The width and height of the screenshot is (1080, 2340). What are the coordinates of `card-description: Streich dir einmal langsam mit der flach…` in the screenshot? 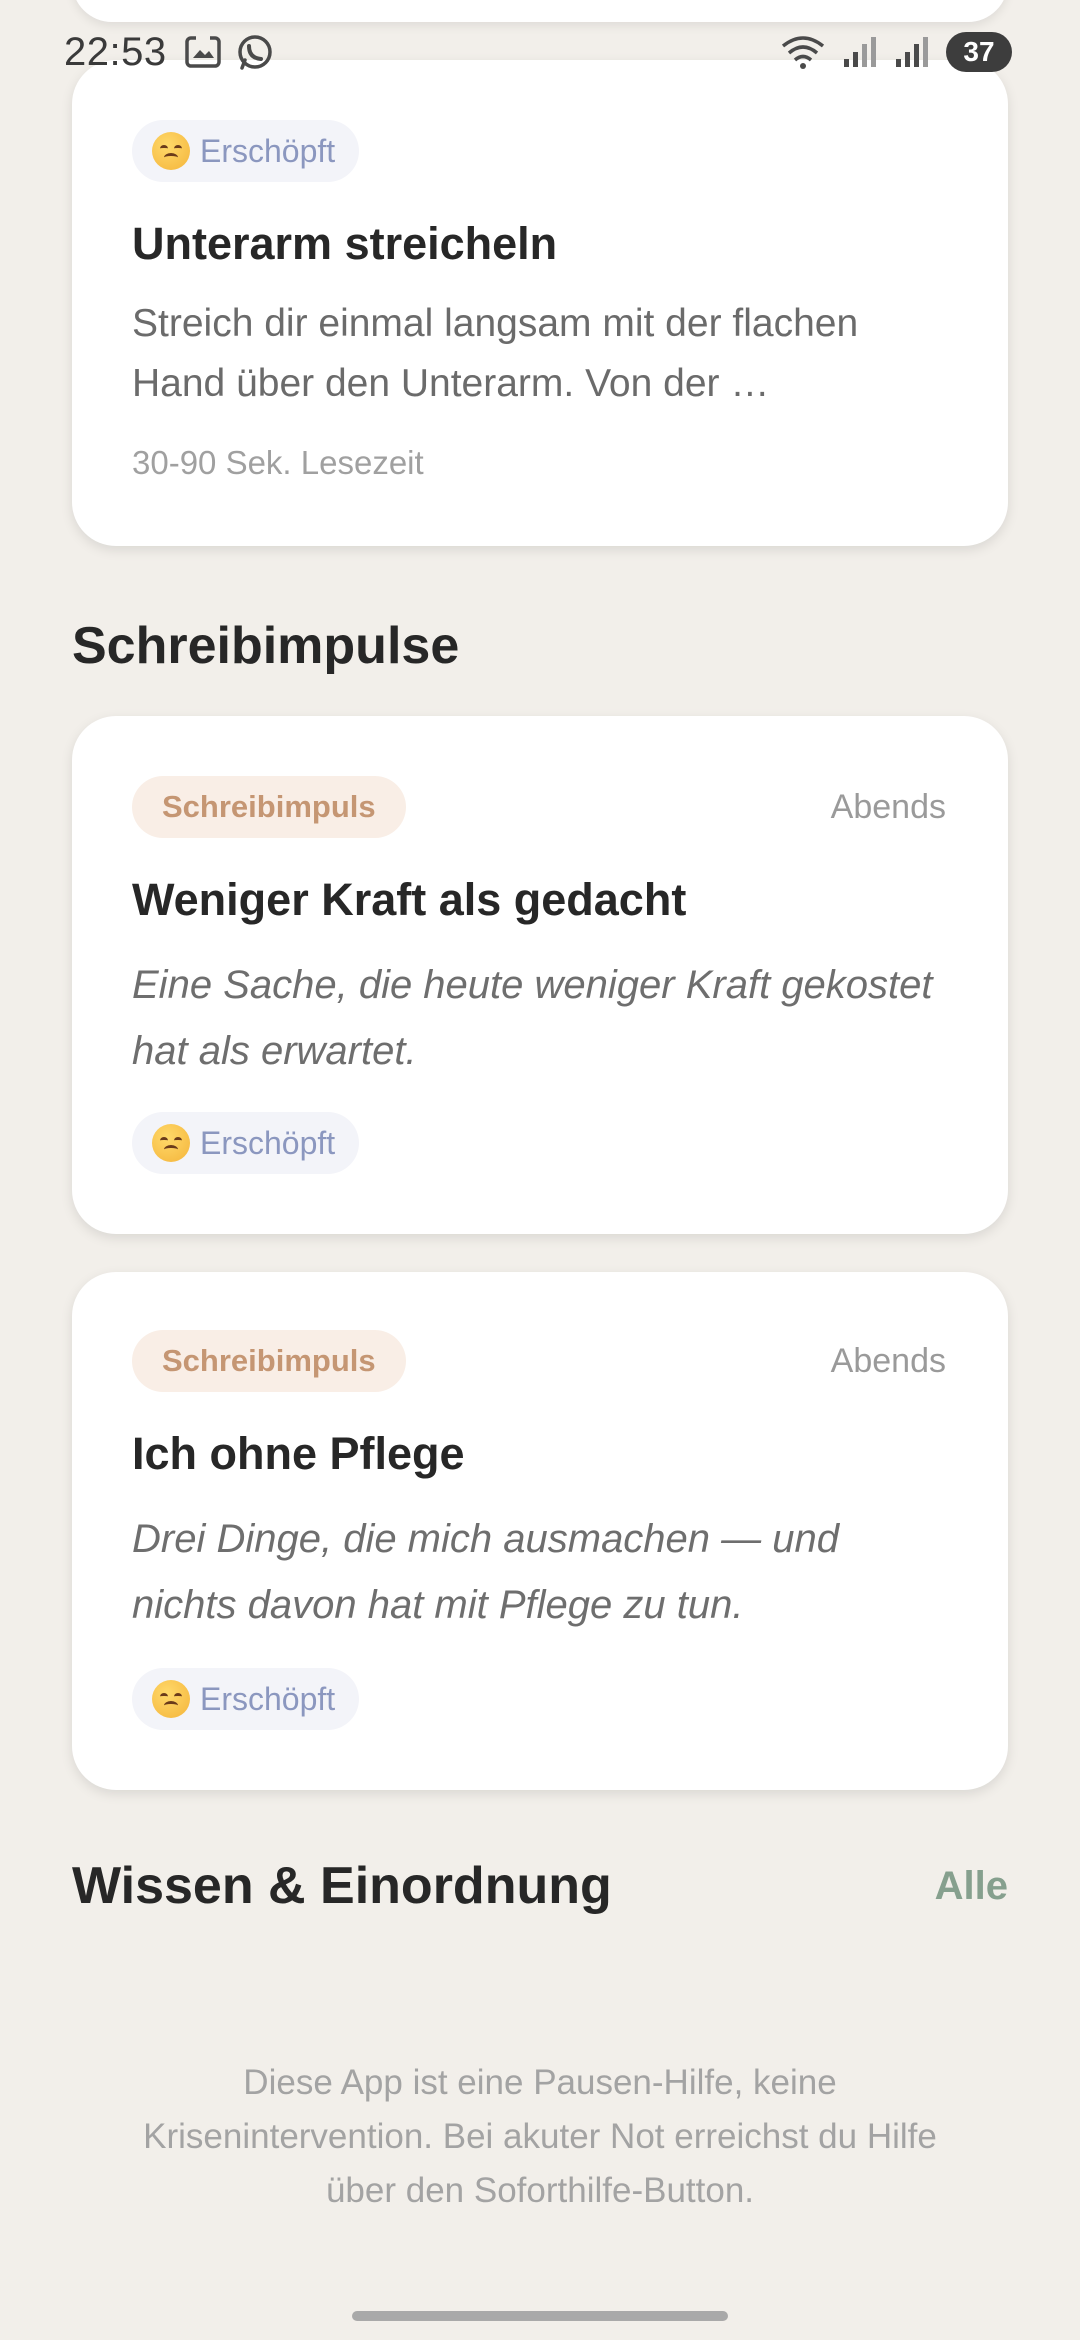 It's located at (495, 353).